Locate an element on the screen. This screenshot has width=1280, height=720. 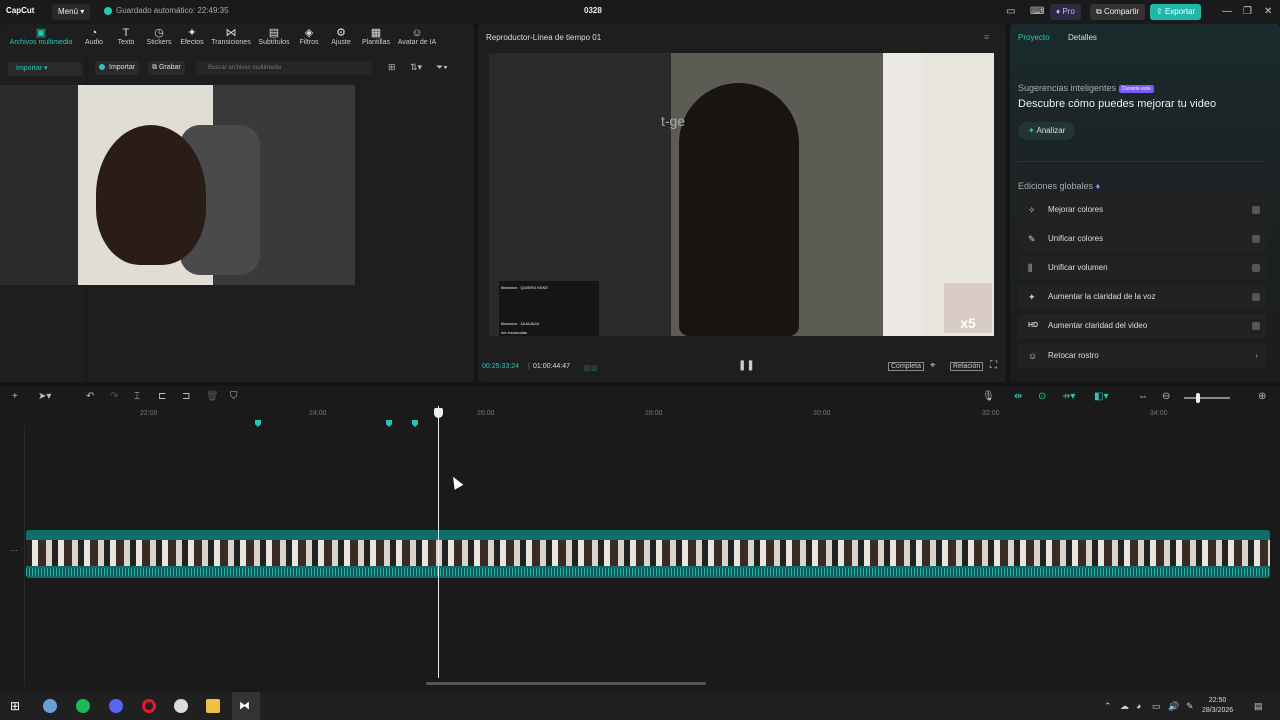
import-icon is located at coordinates (102, 67).